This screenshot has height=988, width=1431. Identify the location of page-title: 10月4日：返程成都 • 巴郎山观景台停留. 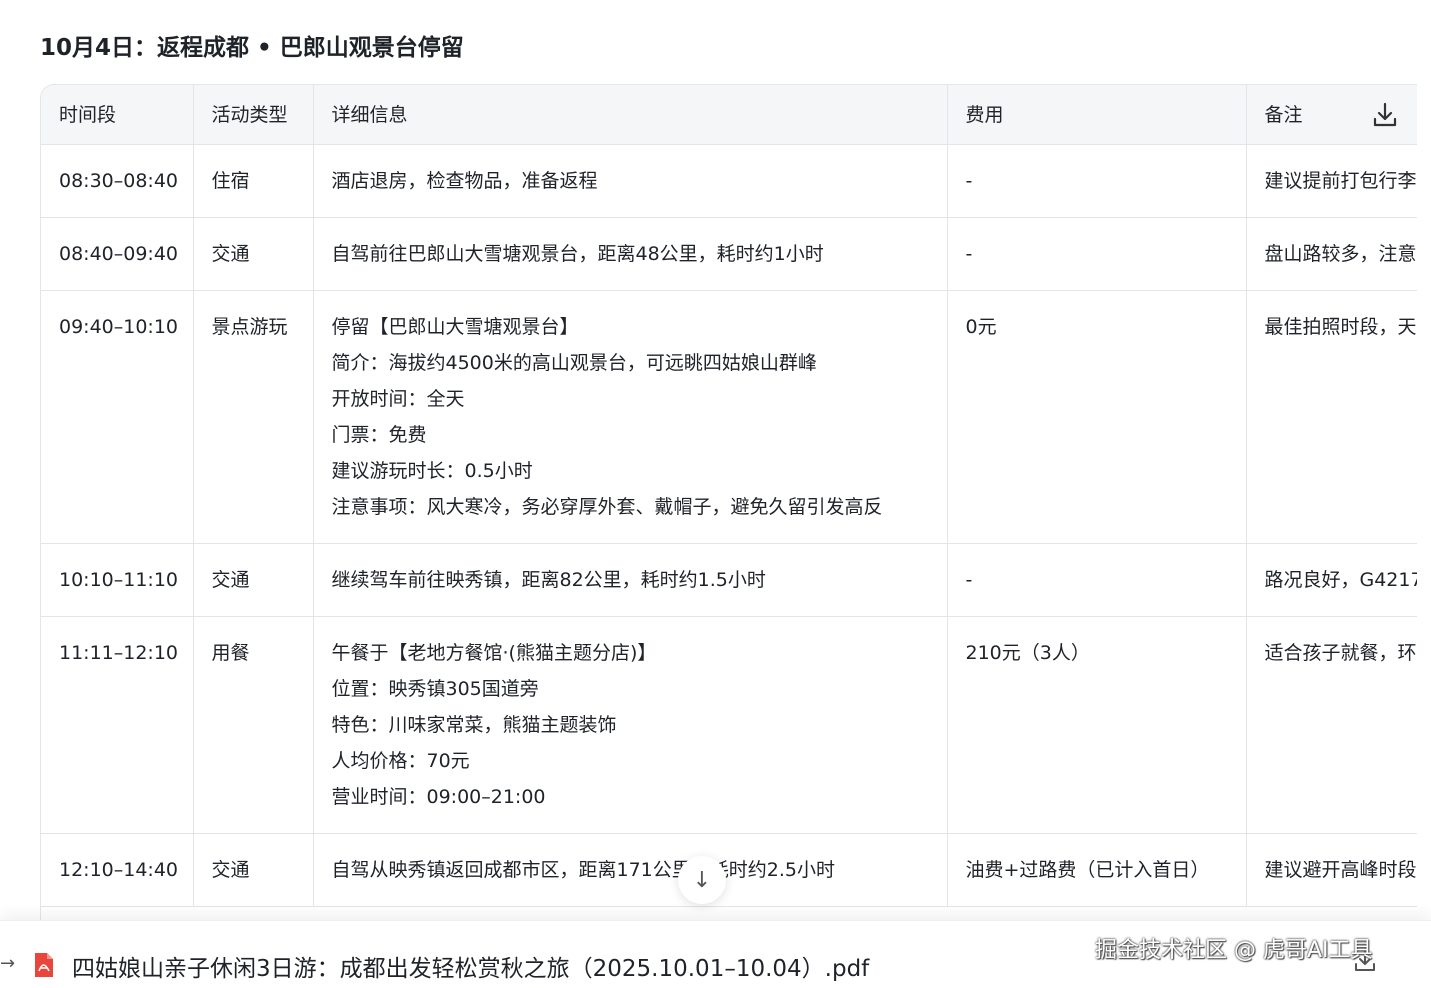
(252, 48).